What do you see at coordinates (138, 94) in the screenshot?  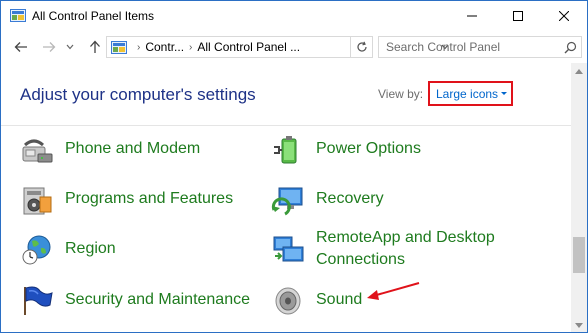 I see `page-title: Adjust your computer's settings` at bounding box center [138, 94].